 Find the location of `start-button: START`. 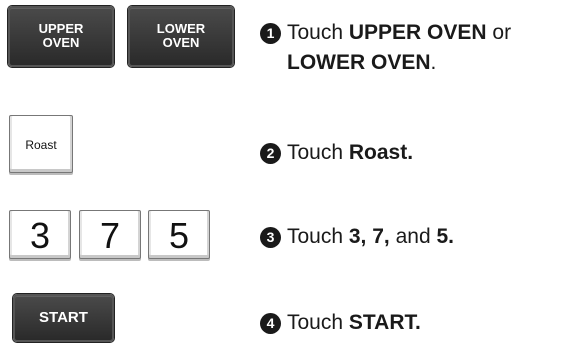

start-button: START is located at coordinates (63, 318).